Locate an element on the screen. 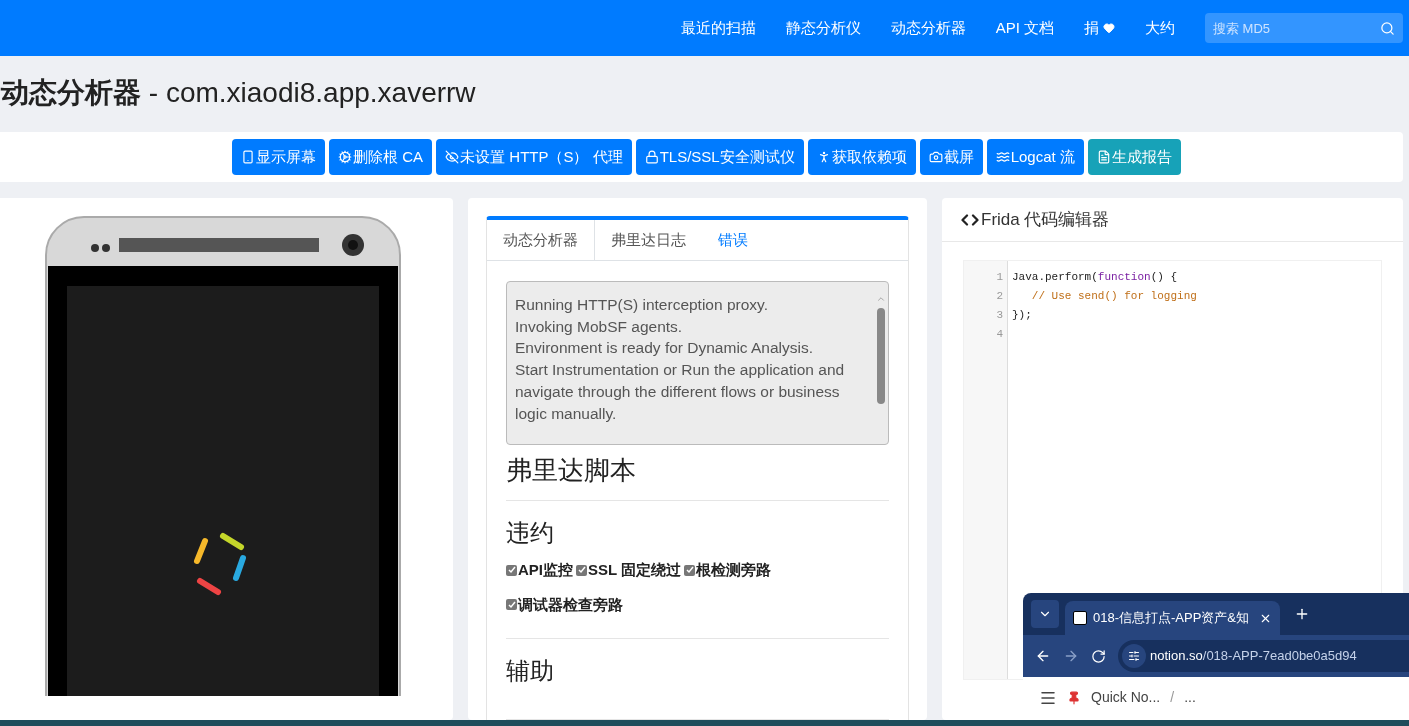  site-settings-icon is located at coordinates (1134, 656).